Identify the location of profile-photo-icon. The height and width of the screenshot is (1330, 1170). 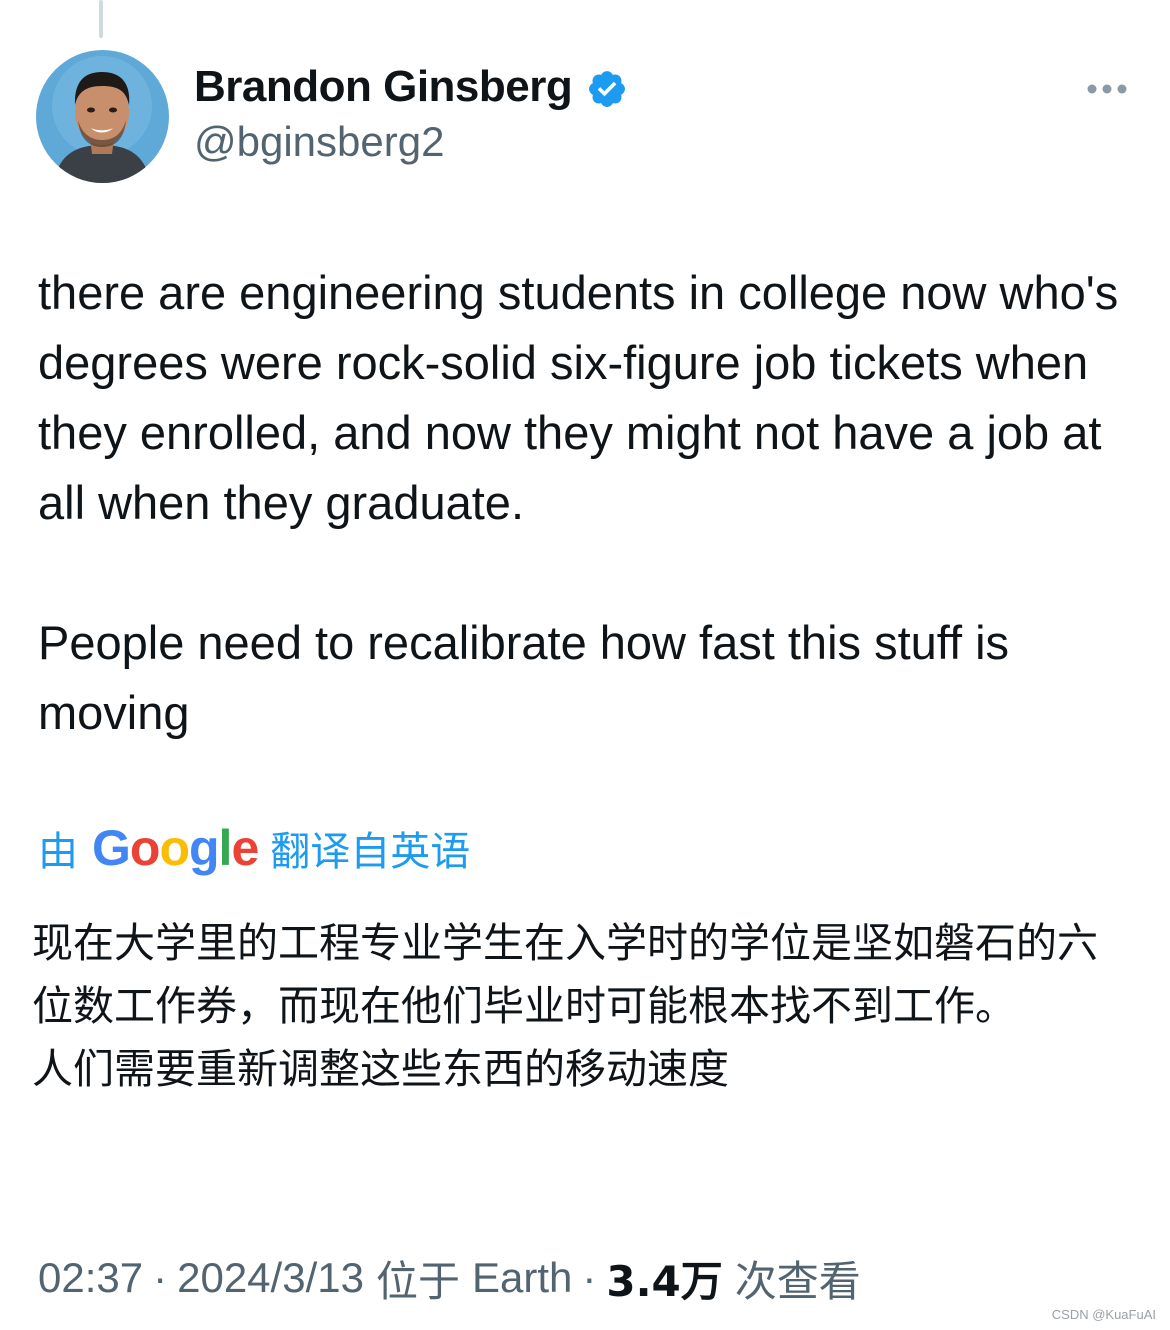
(102, 116).